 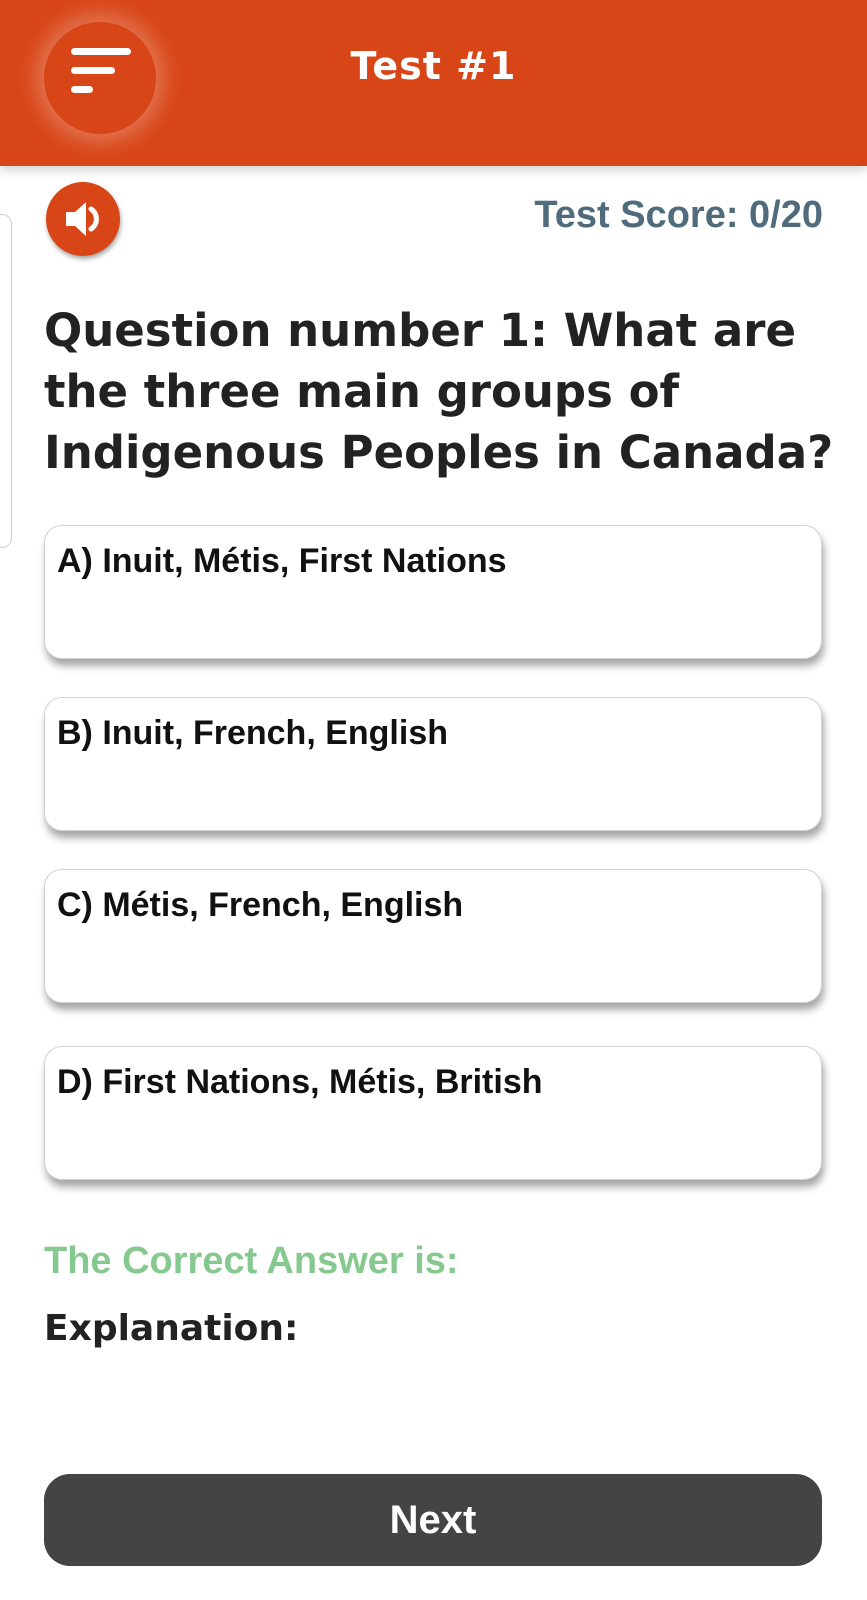 I want to click on correct-answer-label: The Correct Answer is:, so click(x=251, y=1261).